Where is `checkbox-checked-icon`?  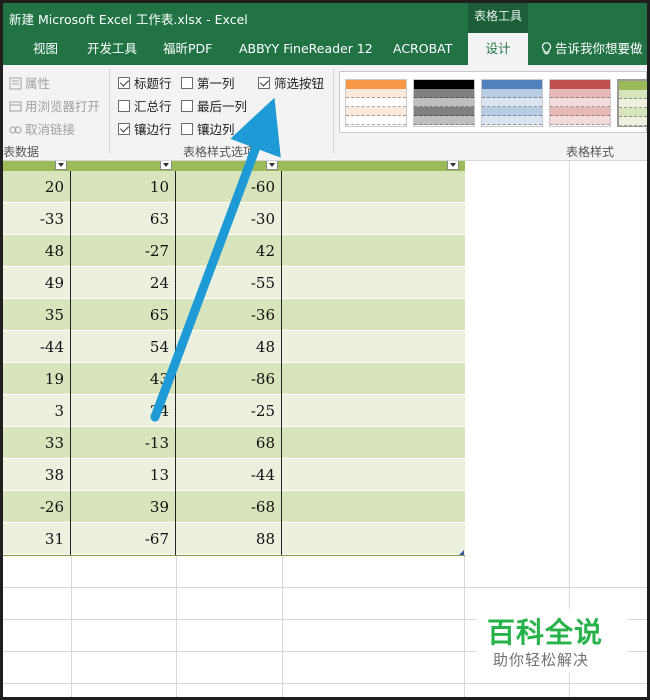 checkbox-checked-icon is located at coordinates (264, 83).